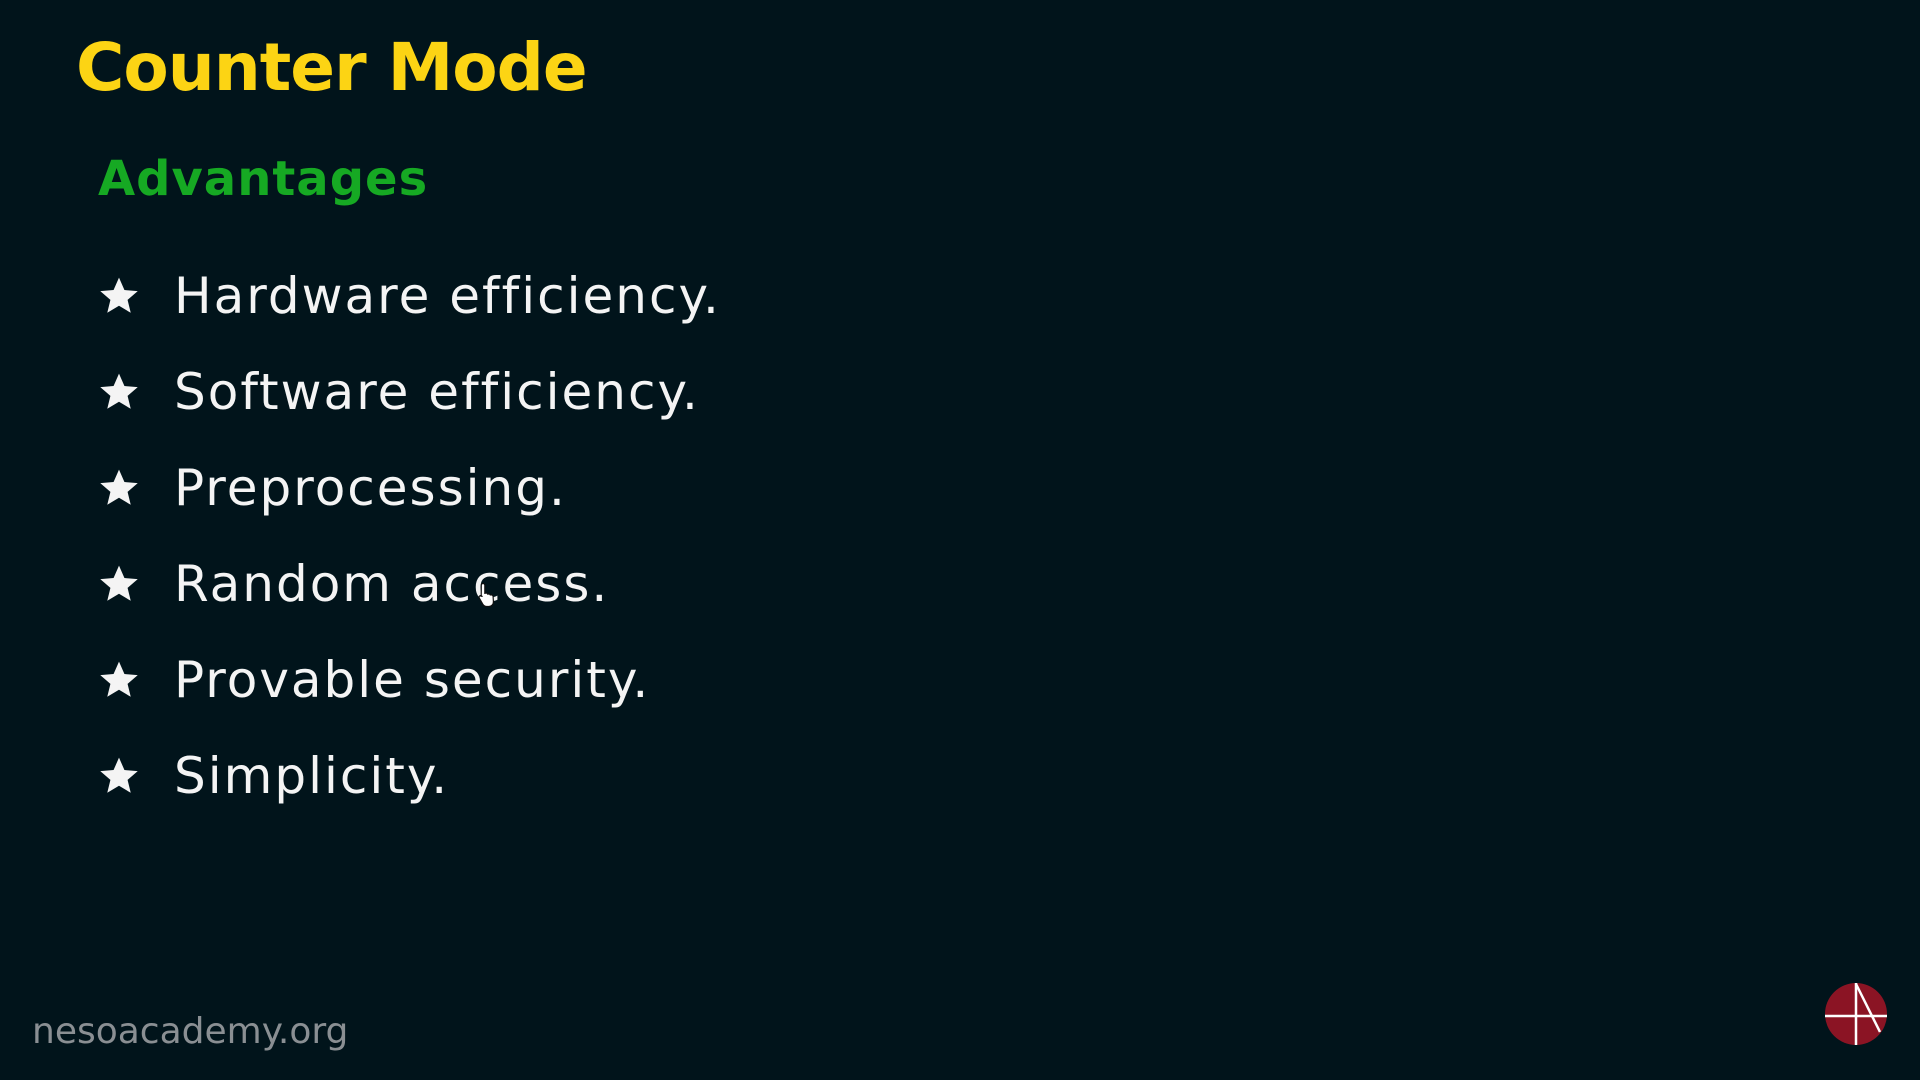 The width and height of the screenshot is (1920, 1080). I want to click on list-item: Preprocessing., so click(409, 488).